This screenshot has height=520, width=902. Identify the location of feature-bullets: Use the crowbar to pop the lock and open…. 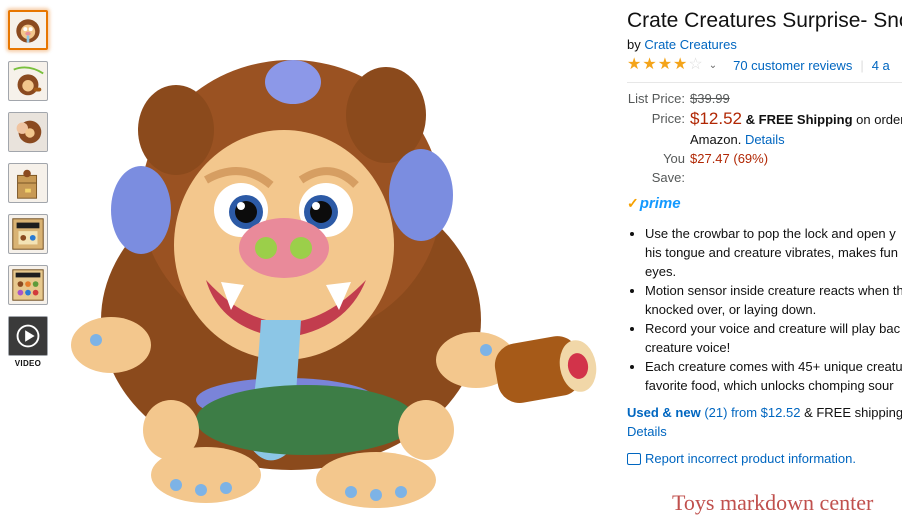
(764, 309).